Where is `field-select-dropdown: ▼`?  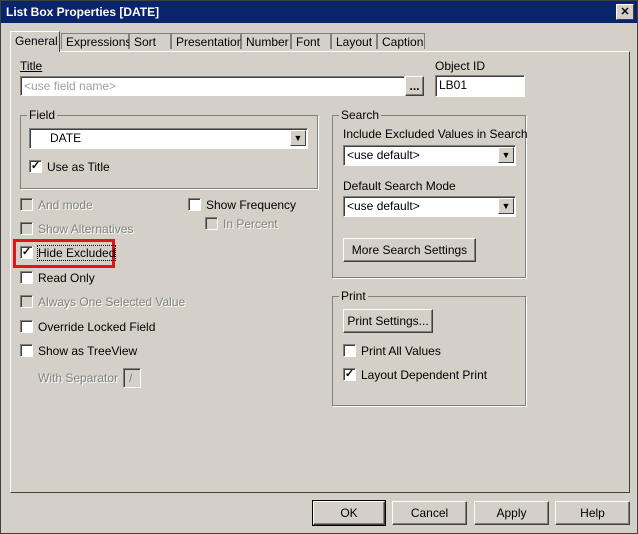 field-select-dropdown: ▼ is located at coordinates (298, 138).